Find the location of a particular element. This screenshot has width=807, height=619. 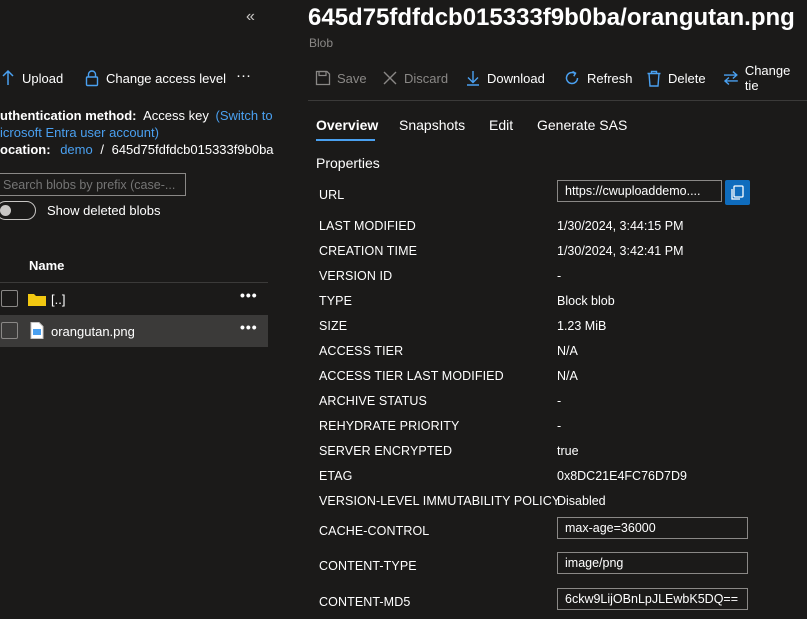

container-link: demo is located at coordinates (76, 149).